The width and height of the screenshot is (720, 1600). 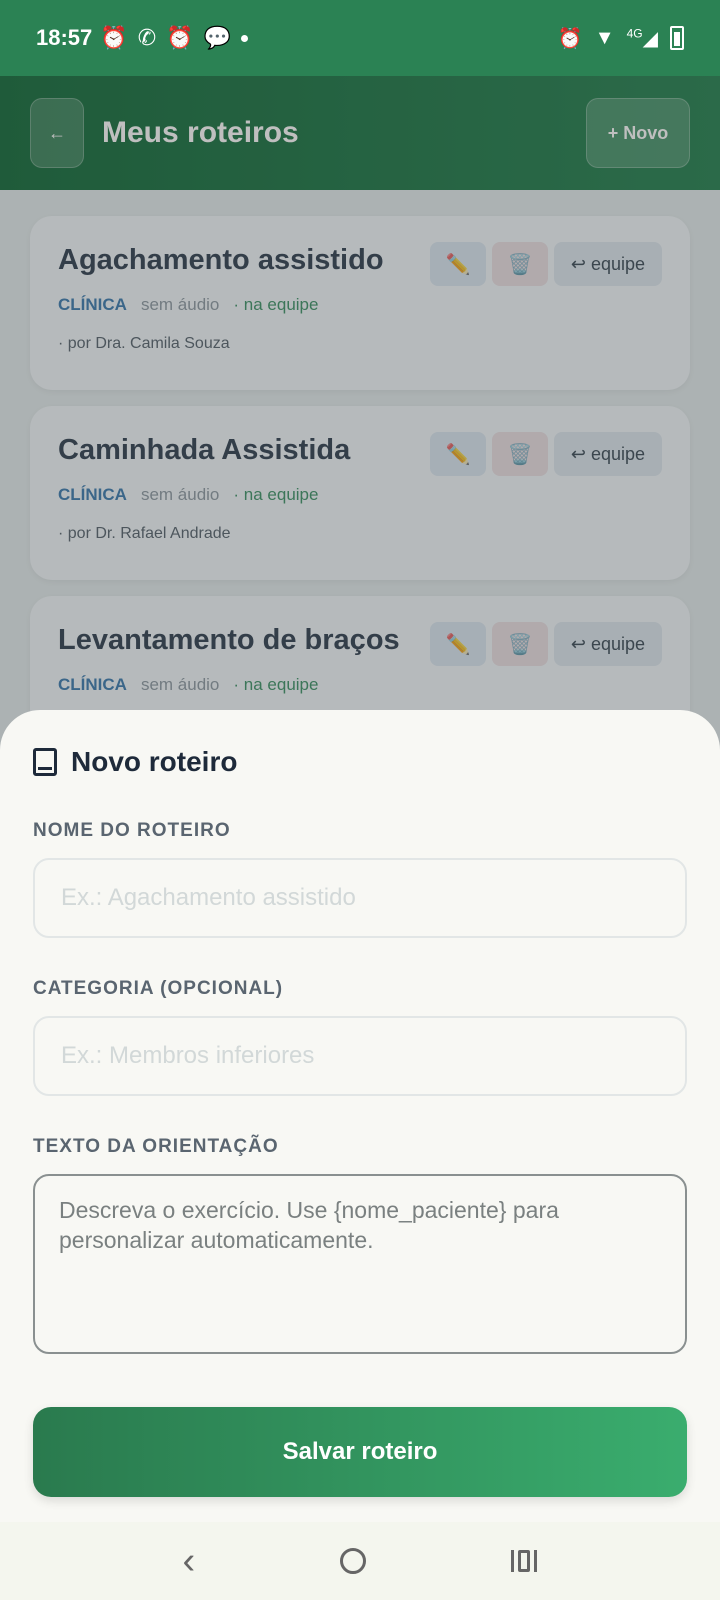 I want to click on system-nav-bar: ‹, so click(x=360, y=1561).